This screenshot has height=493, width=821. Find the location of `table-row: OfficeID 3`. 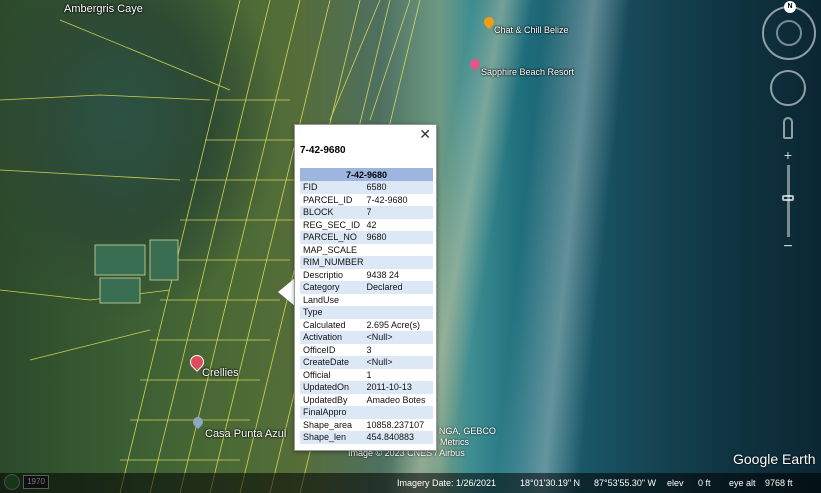

table-row: OfficeID 3 is located at coordinates (366, 350).